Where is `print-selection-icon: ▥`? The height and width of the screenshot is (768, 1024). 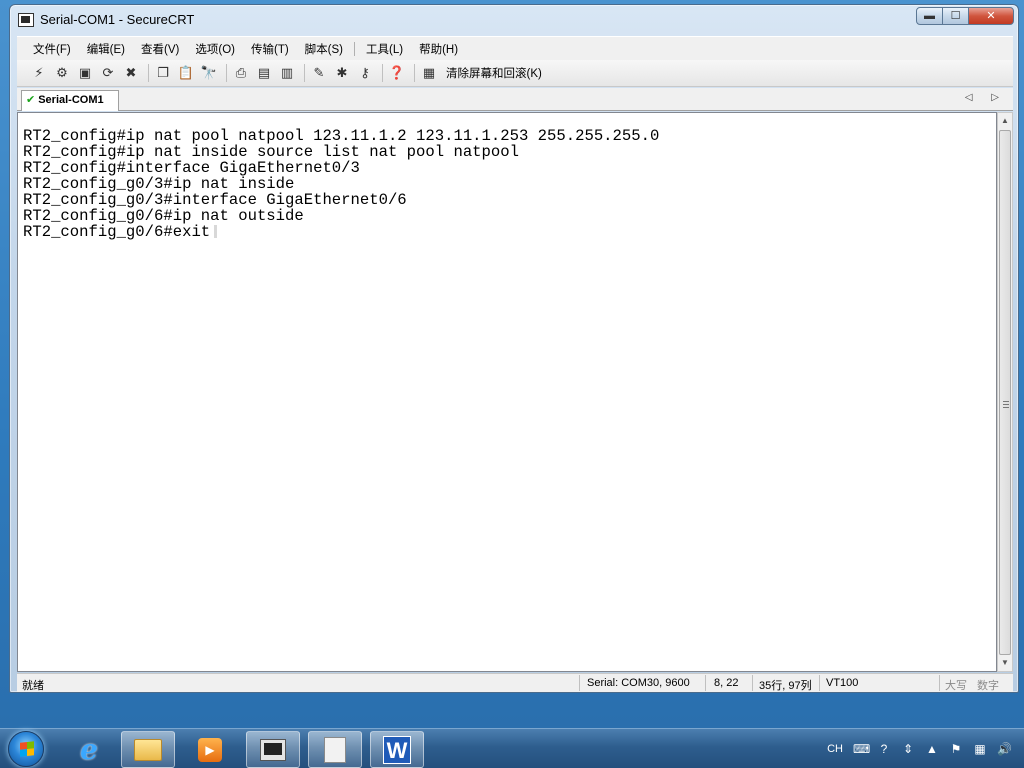 print-selection-icon: ▥ is located at coordinates (287, 73).